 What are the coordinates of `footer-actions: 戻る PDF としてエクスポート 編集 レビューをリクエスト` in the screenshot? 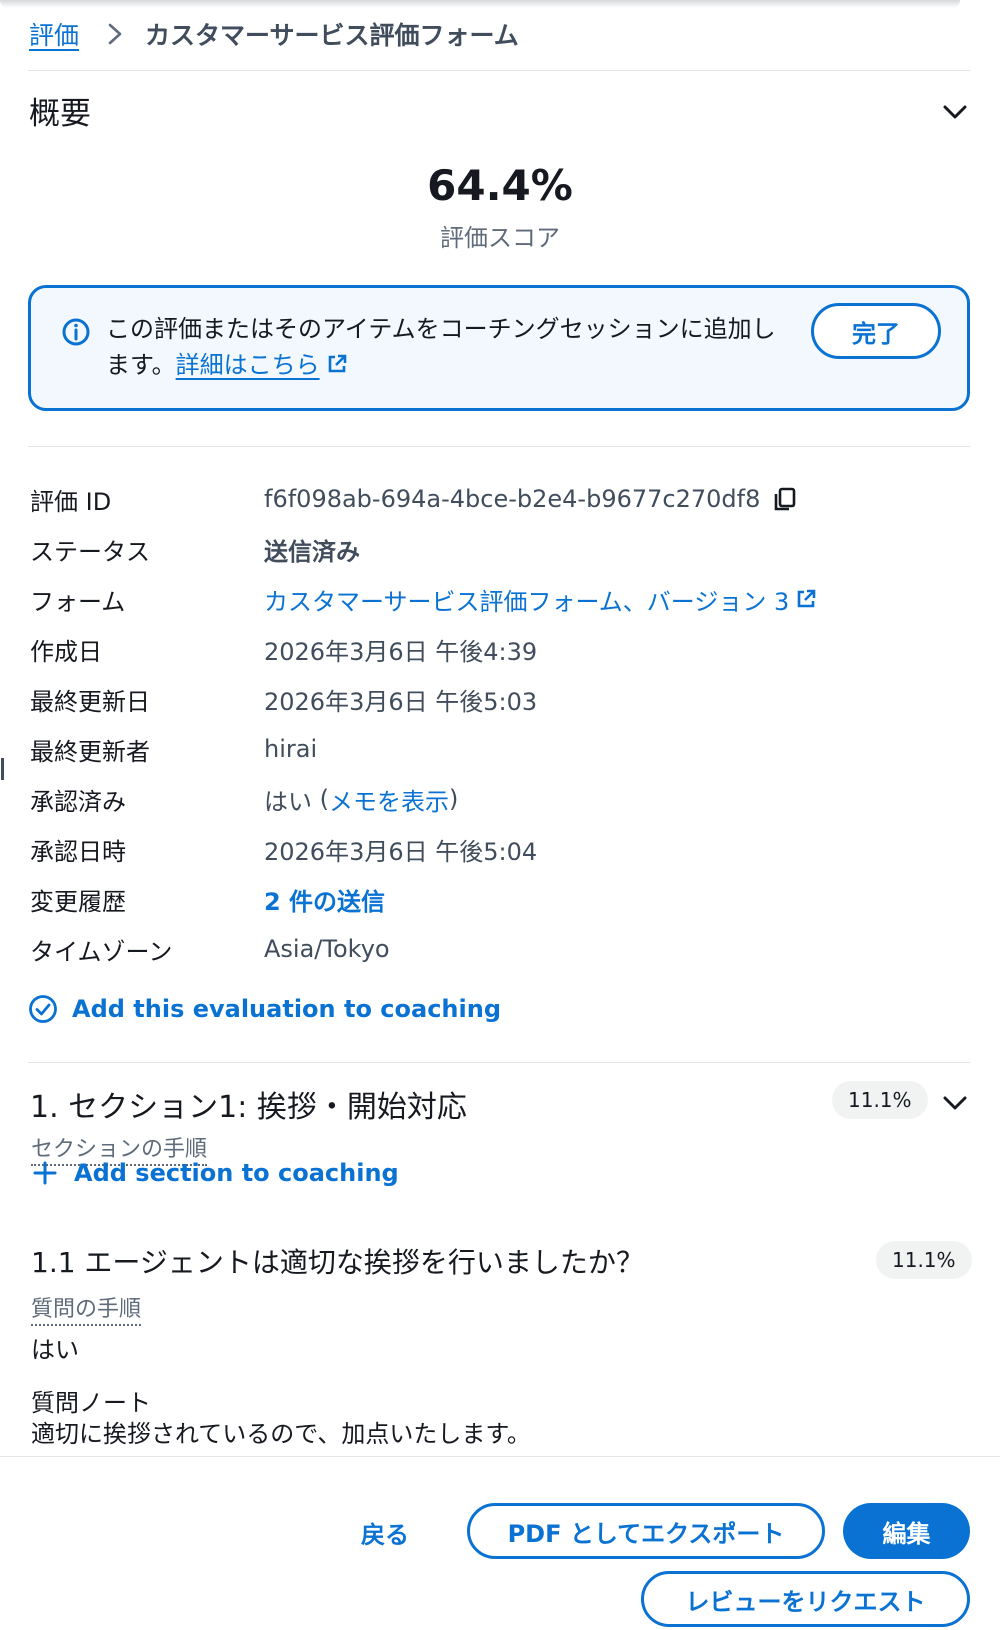 It's located at (500, 1543).